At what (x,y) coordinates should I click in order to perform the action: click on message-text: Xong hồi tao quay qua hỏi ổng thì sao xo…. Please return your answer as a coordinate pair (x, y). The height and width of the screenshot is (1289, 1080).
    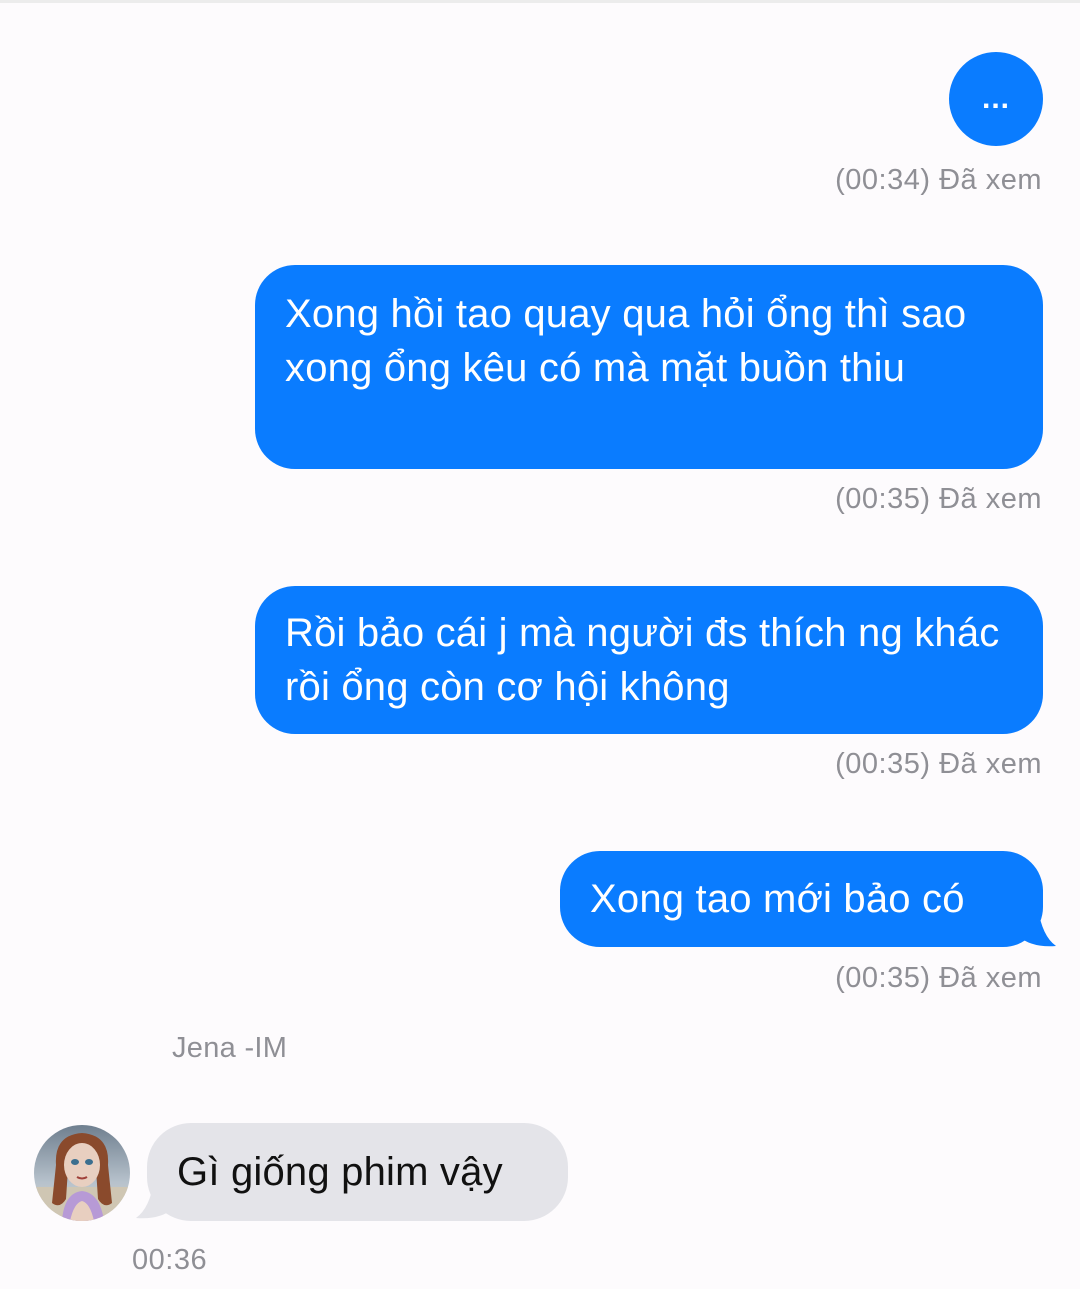
    Looking at the image, I should click on (626, 341).